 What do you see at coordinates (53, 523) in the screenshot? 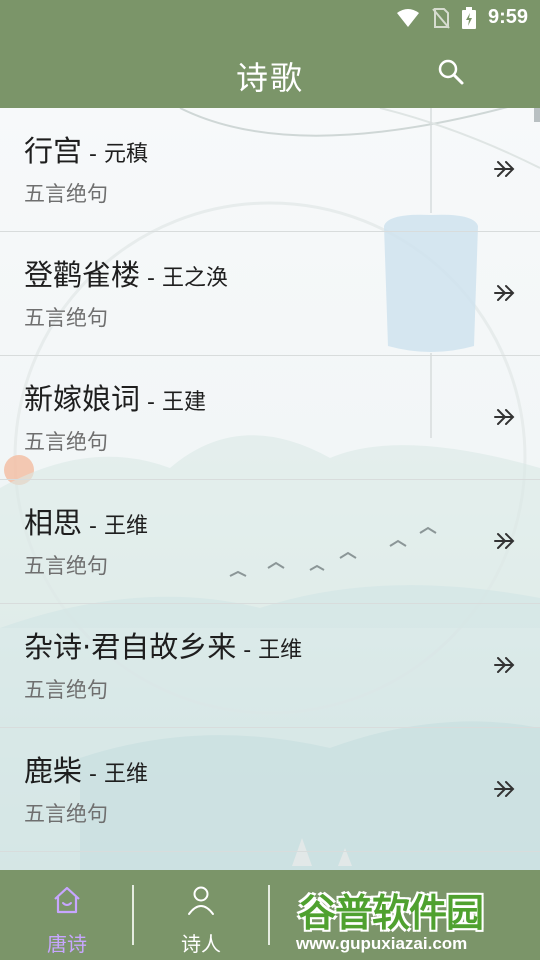
I see `poem-title: 相思` at bounding box center [53, 523].